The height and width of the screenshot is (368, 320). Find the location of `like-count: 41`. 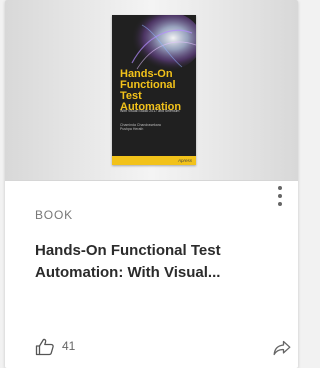

like-count: 41 is located at coordinates (69, 346).